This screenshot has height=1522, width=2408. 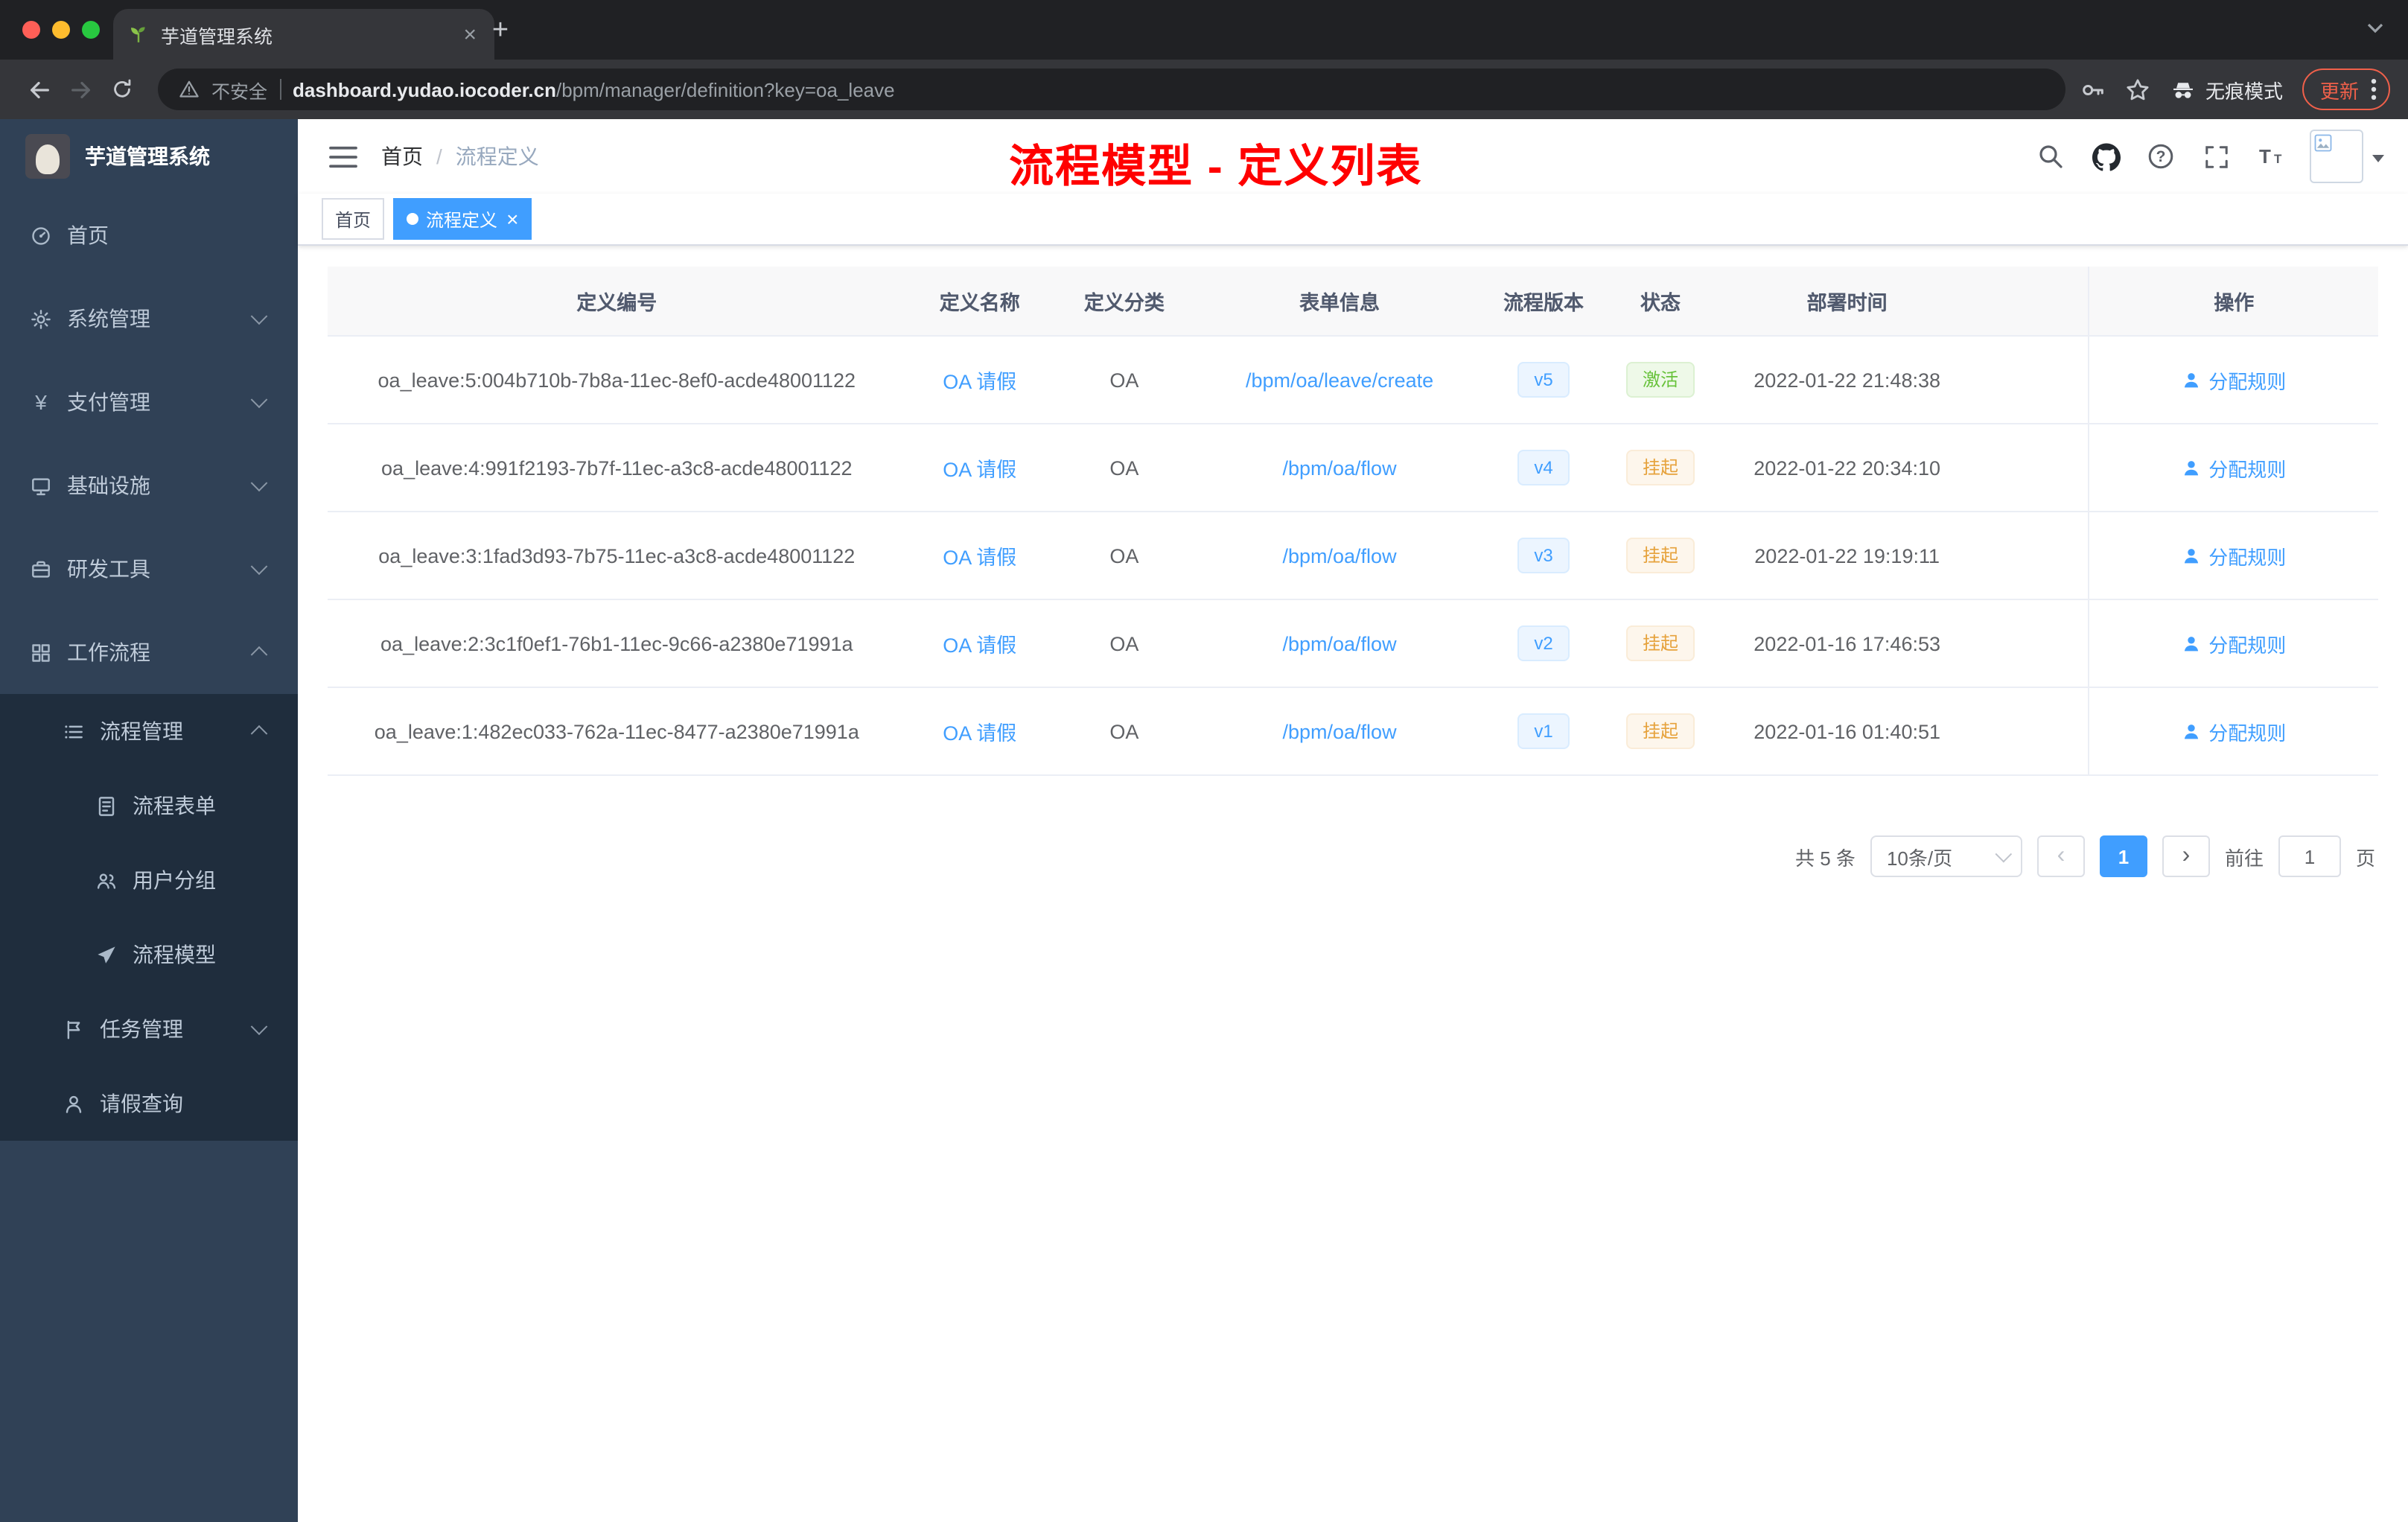 I want to click on sidebar-item-label: 工作流程, so click(x=108, y=652).